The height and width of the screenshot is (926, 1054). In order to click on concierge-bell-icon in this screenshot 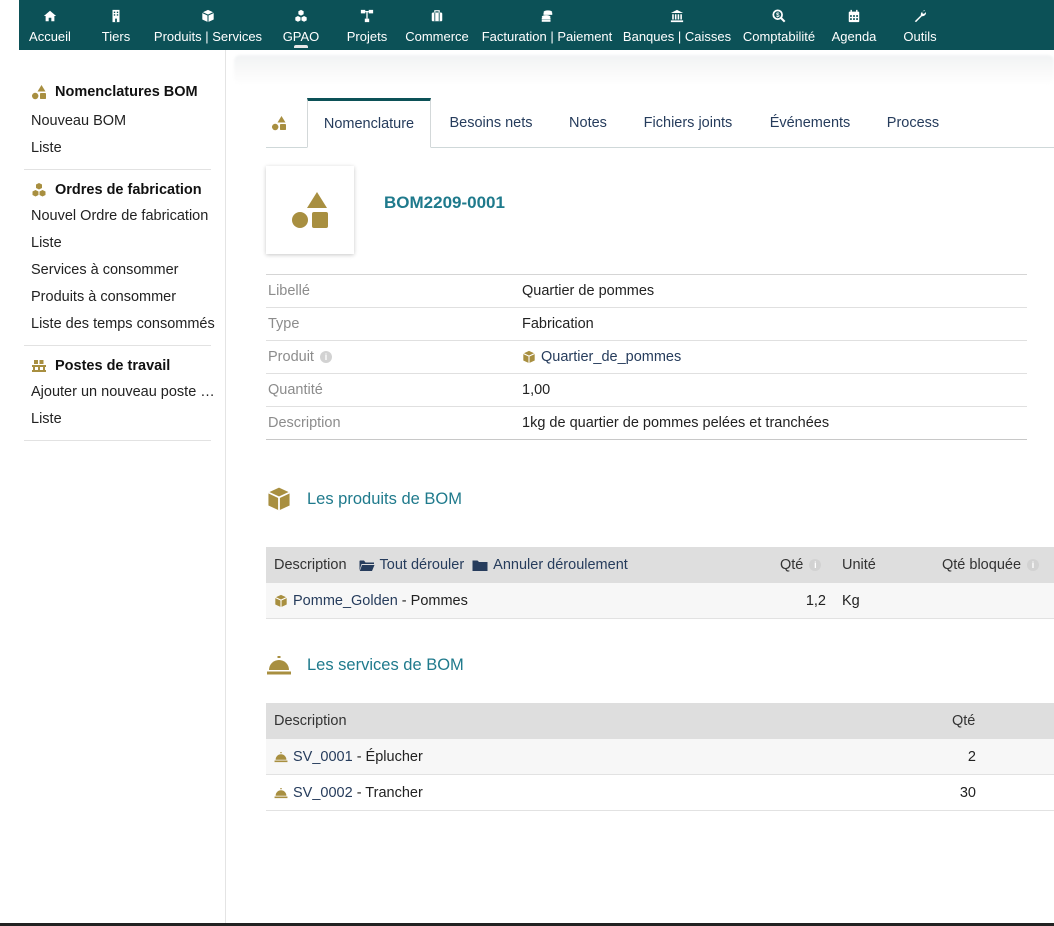, I will do `click(281, 793)`.